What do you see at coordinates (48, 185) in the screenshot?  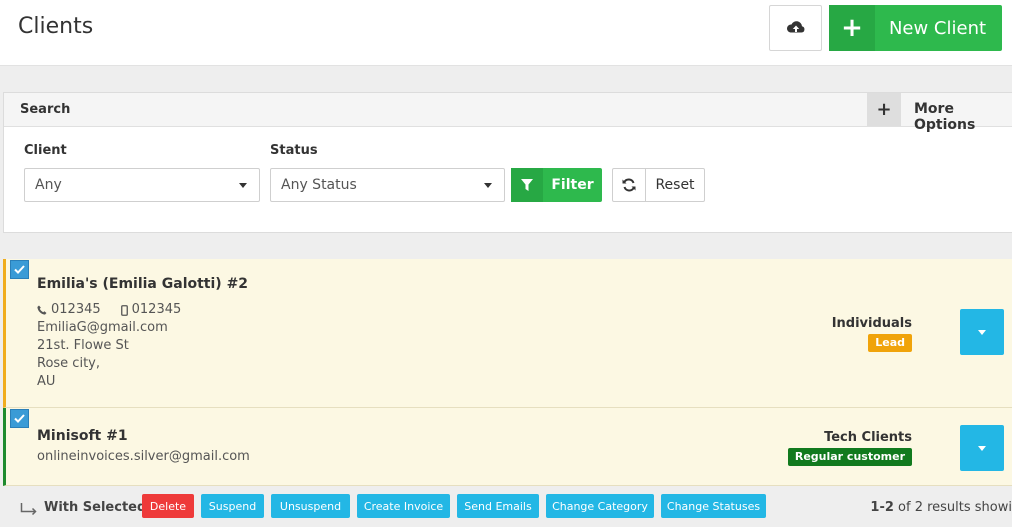 I see `client-select-value: Any` at bounding box center [48, 185].